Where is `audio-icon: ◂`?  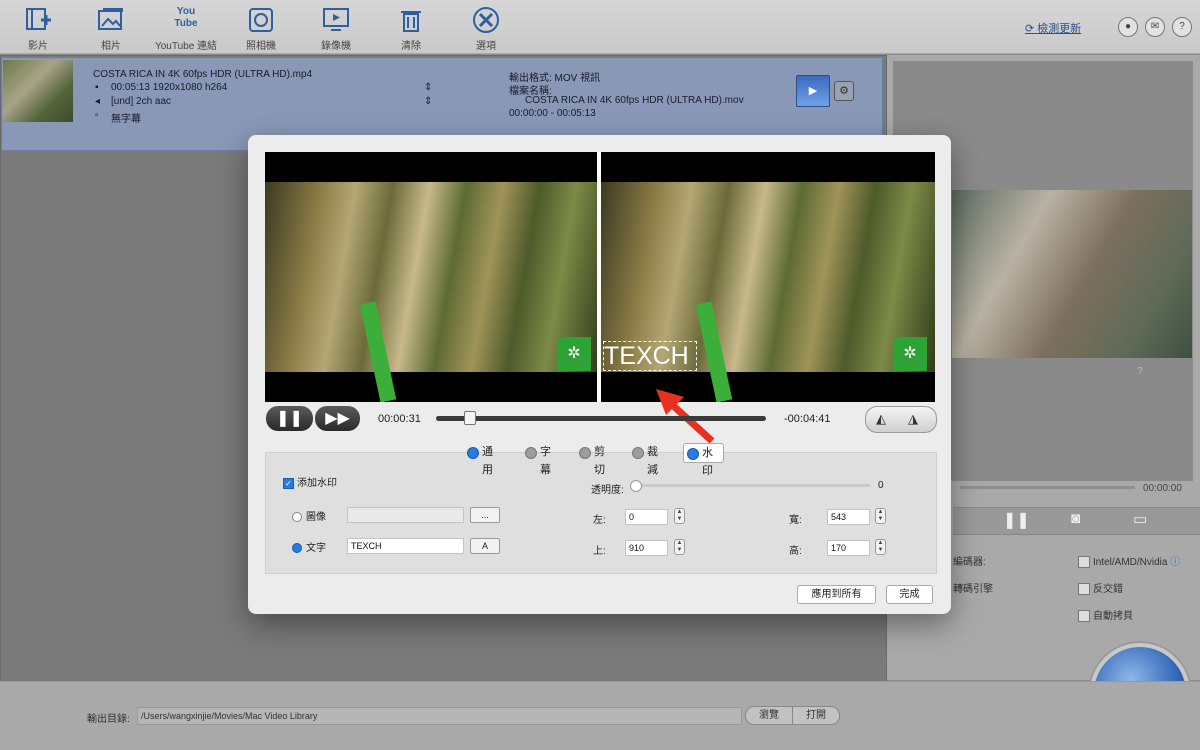 audio-icon: ◂ is located at coordinates (98, 101).